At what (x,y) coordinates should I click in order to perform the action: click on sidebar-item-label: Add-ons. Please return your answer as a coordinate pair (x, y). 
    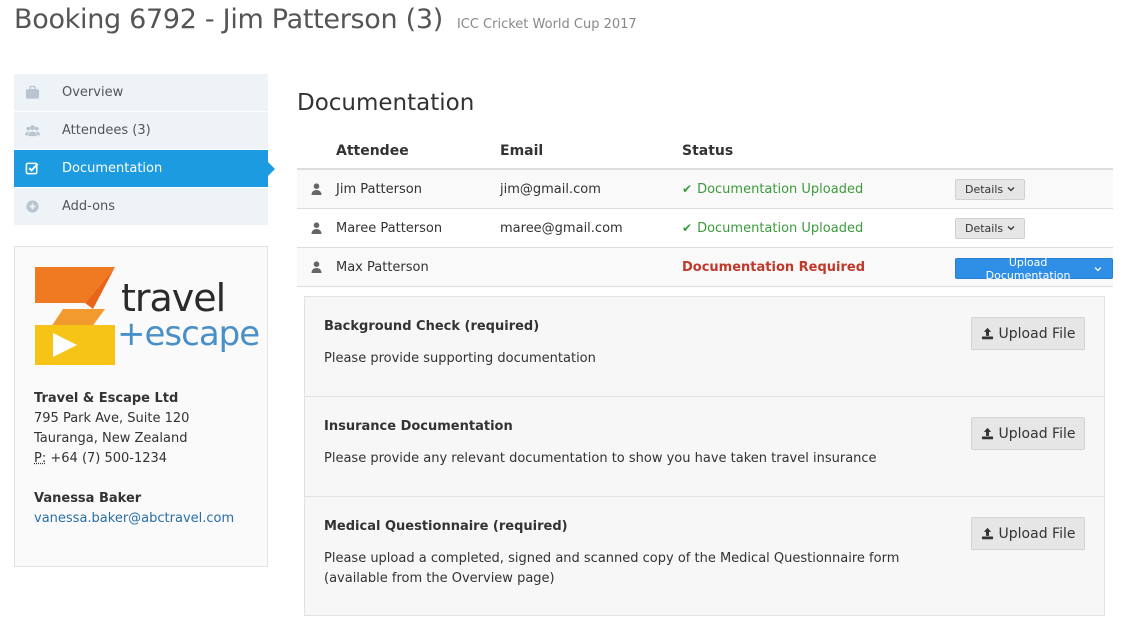
    Looking at the image, I should click on (89, 206).